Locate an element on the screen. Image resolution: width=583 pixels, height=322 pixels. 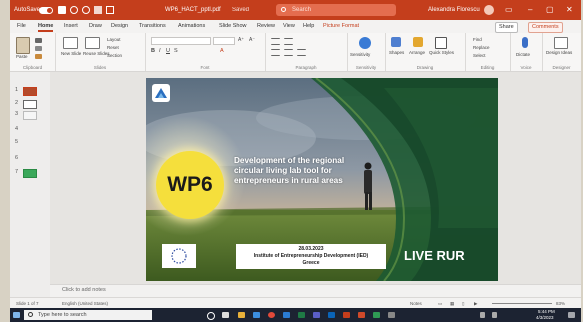
bullets-icon is located at coordinates (275, 41).